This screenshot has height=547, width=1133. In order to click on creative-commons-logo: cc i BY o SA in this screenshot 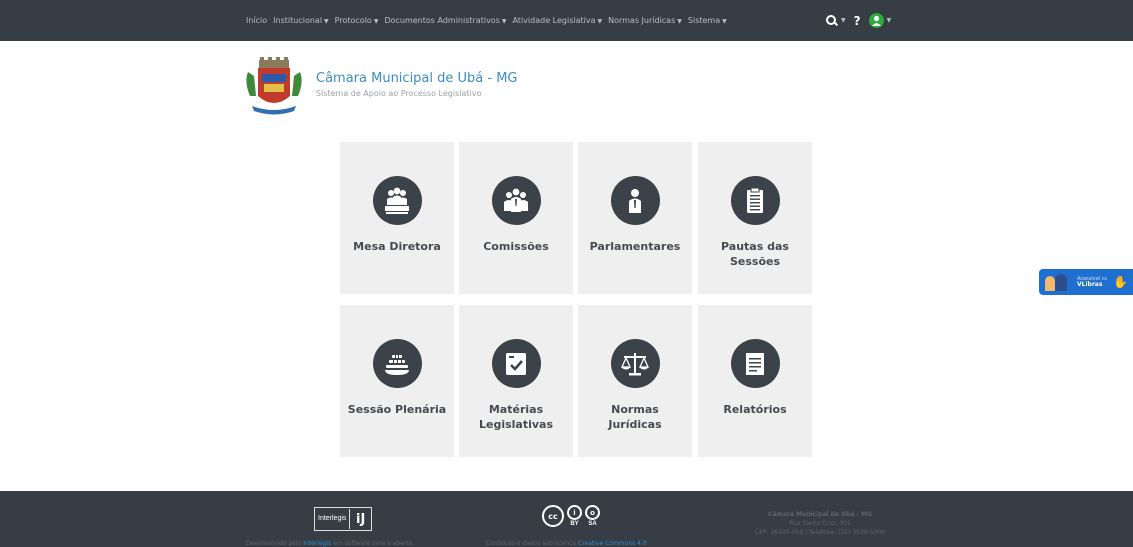, I will do `click(571, 516)`.